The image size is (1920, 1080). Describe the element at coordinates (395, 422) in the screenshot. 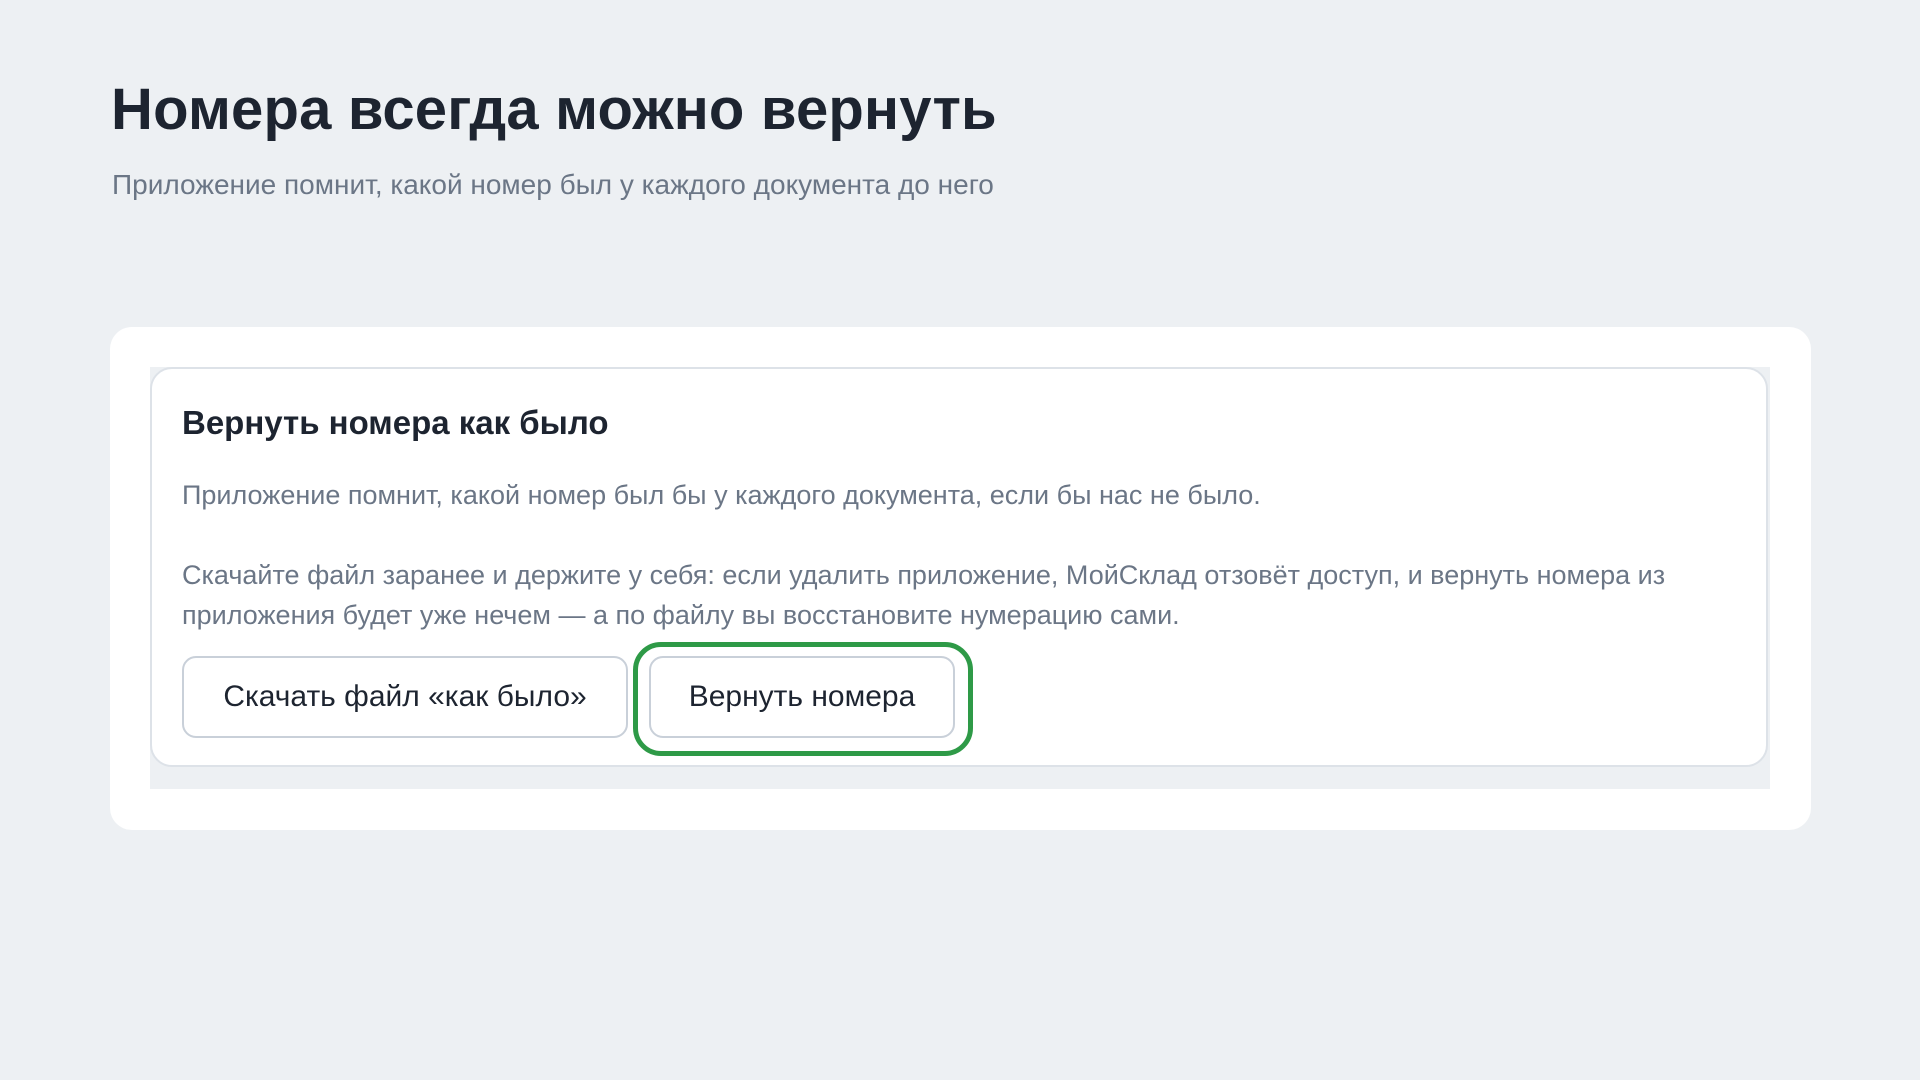

I see `section-title: Вернуть номера как было` at that location.